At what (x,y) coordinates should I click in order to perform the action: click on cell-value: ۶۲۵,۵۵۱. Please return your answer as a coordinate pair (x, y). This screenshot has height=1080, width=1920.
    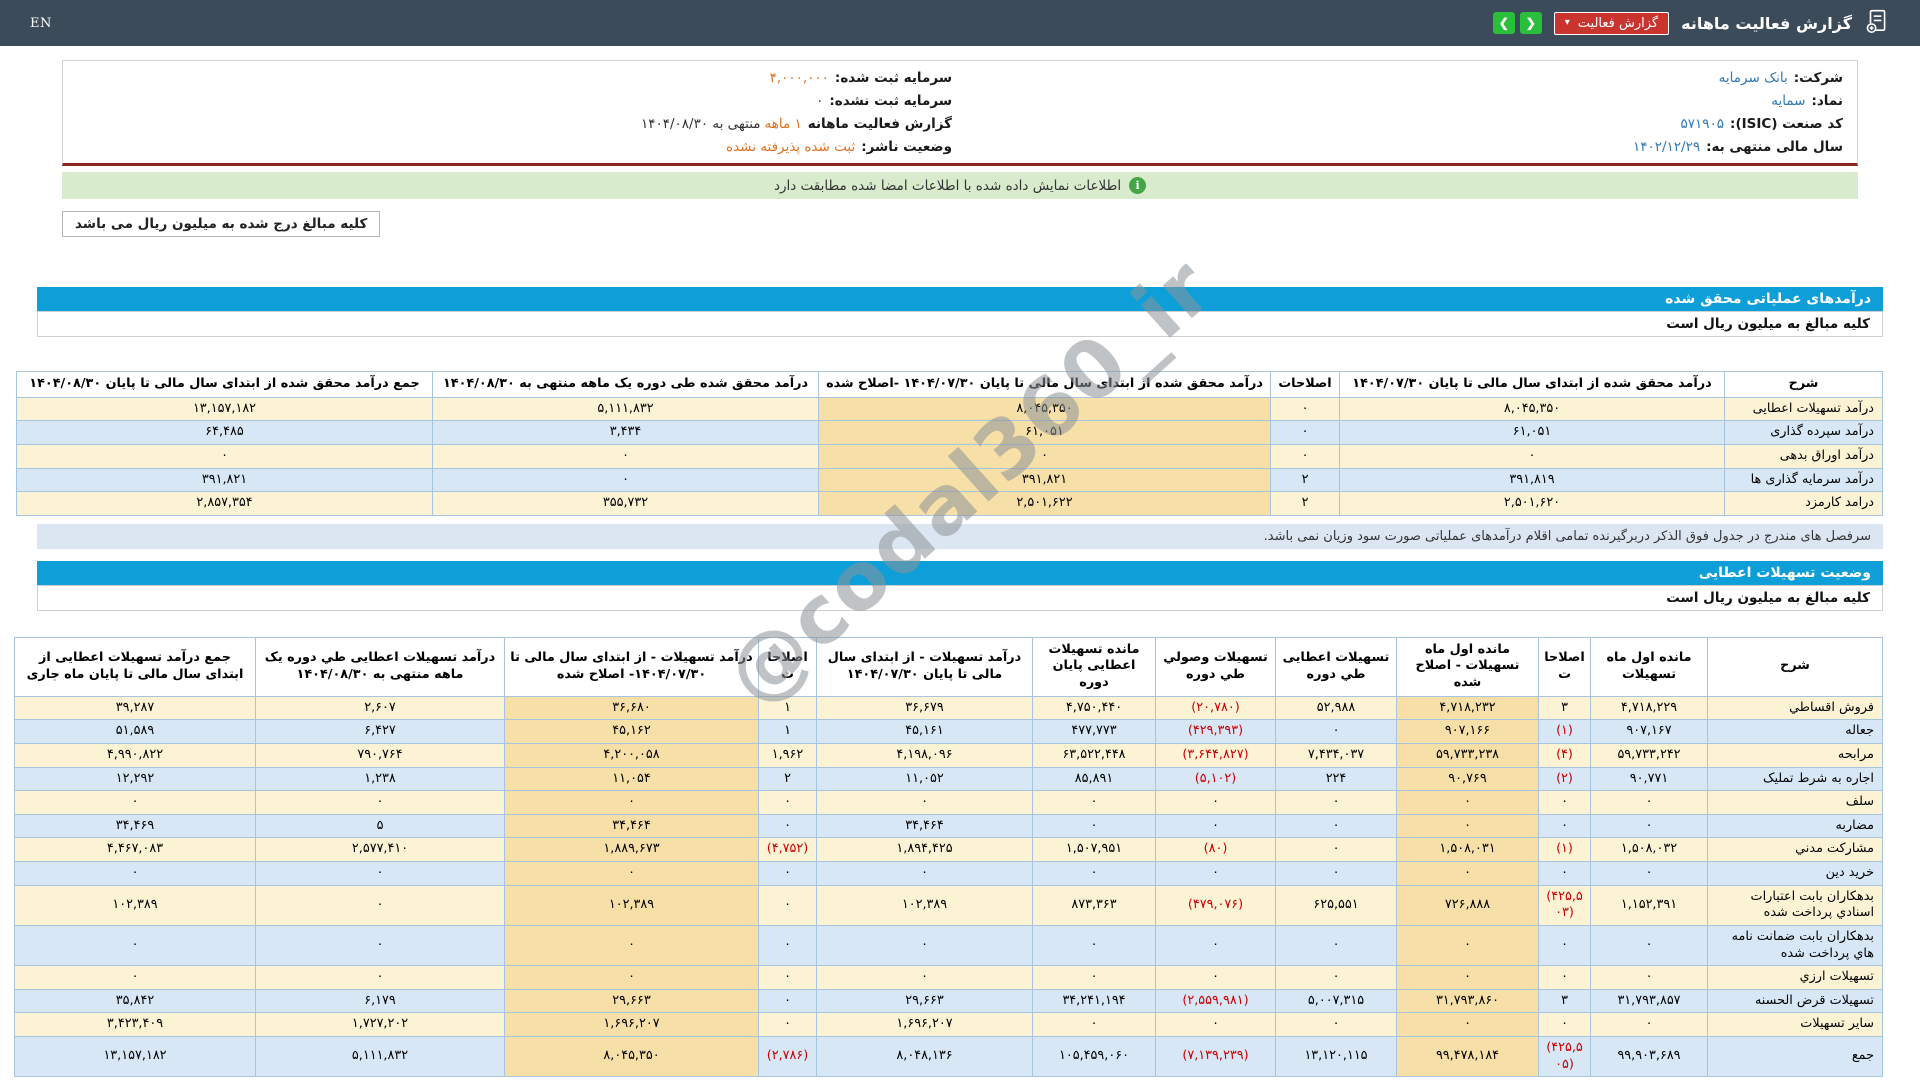
    Looking at the image, I should click on (1336, 905).